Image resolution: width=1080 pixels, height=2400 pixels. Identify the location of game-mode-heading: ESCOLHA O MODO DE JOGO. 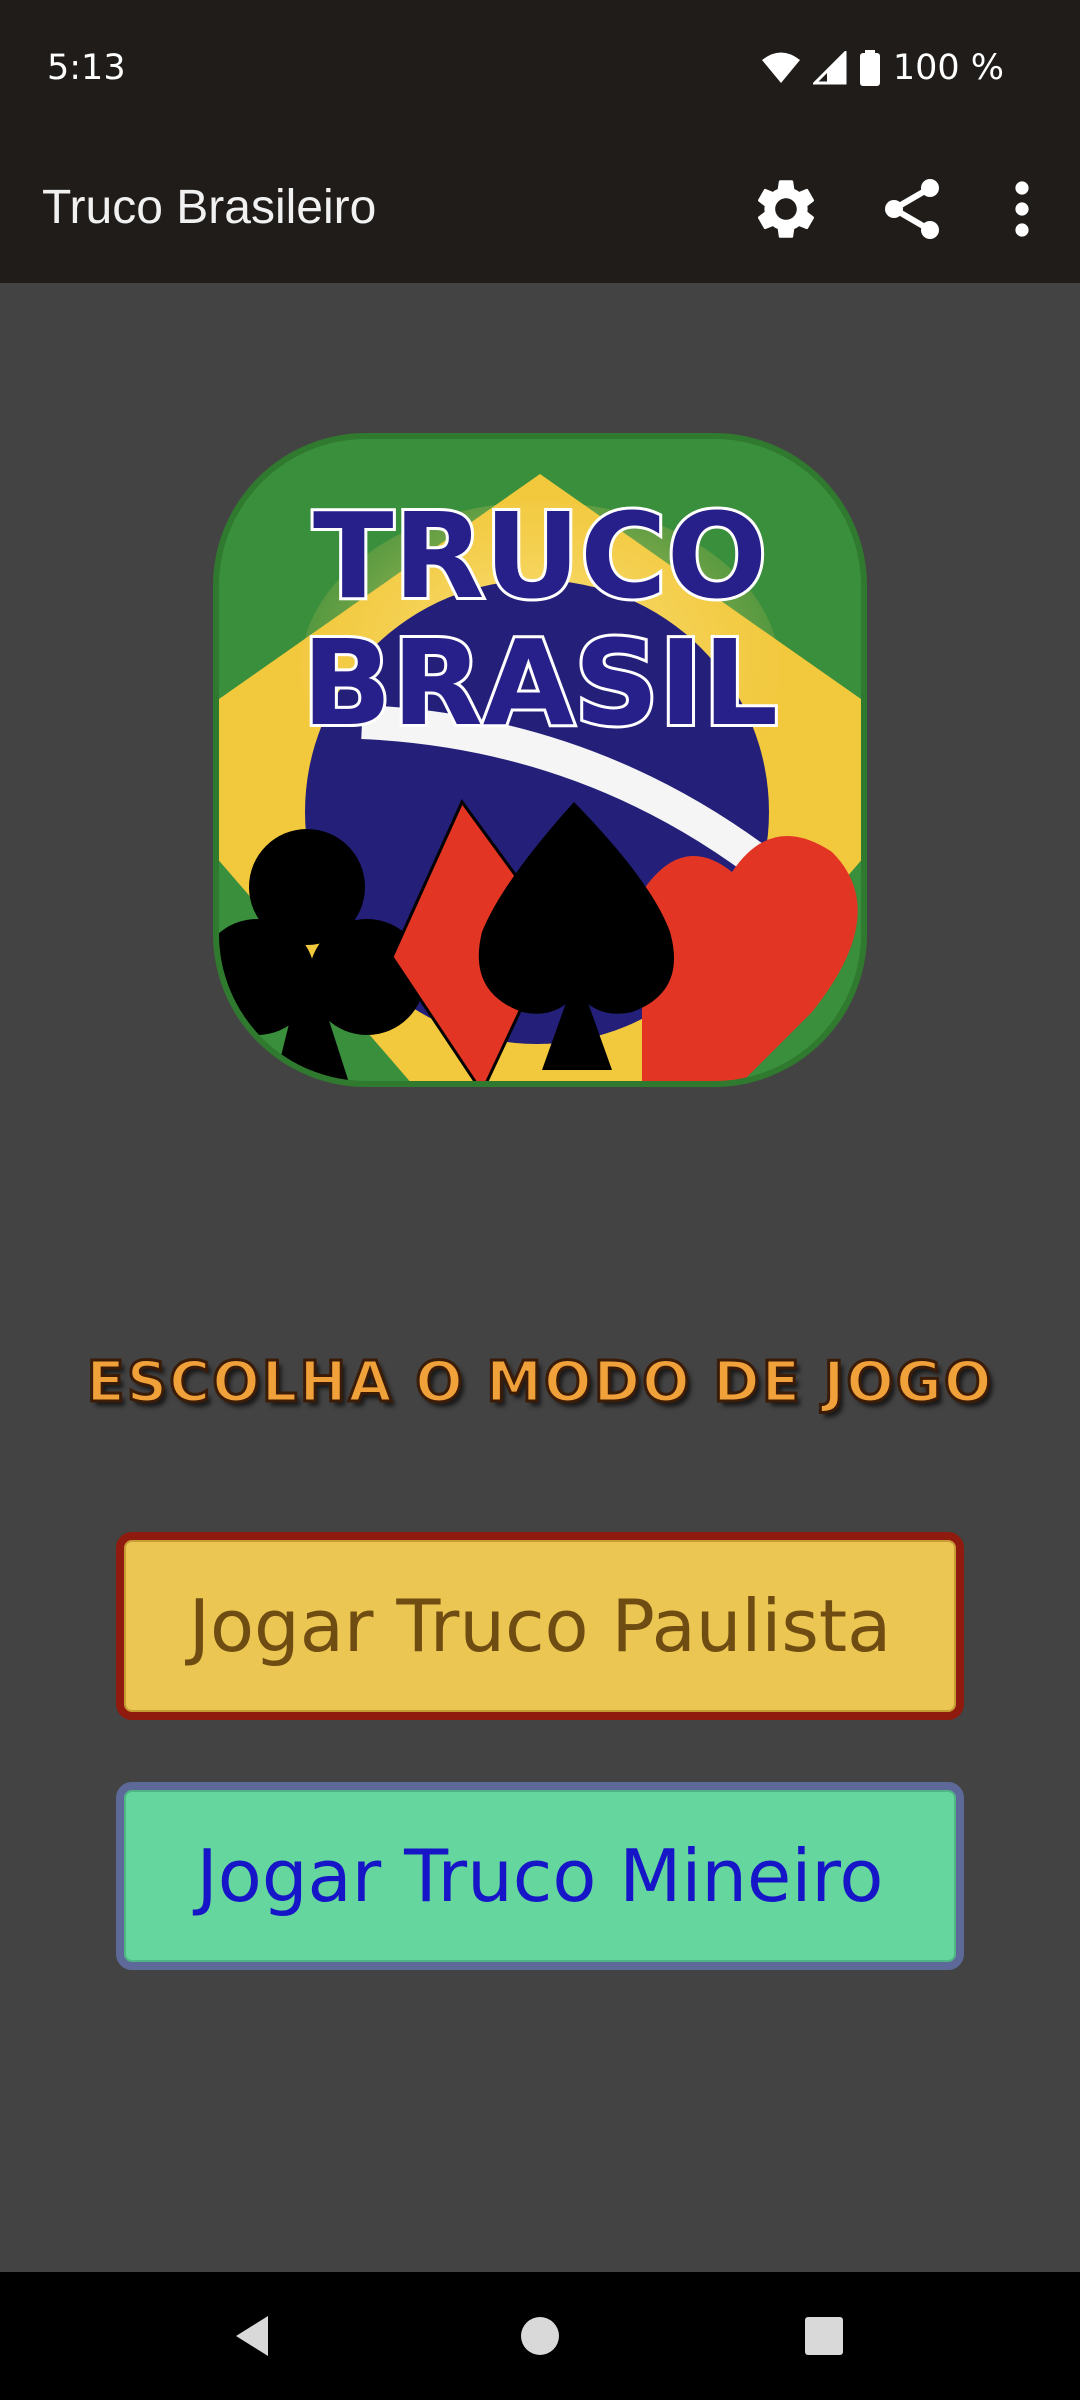
(539, 1383).